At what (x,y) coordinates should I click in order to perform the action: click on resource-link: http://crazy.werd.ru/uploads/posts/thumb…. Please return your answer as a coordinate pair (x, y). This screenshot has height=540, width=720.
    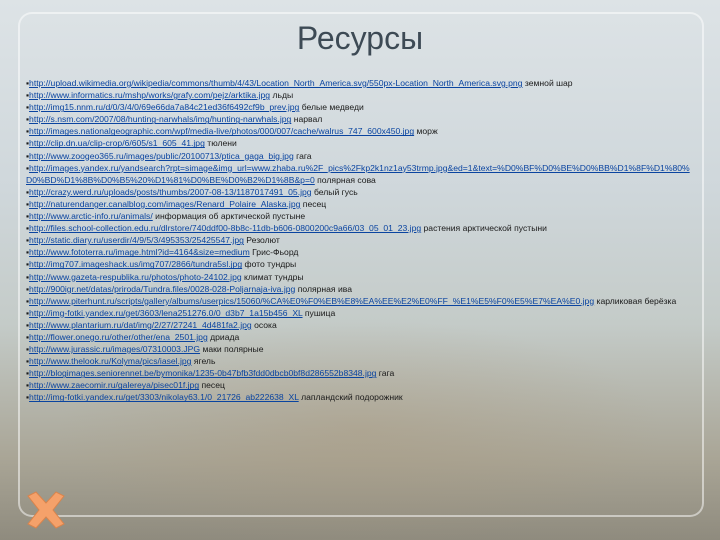
    Looking at the image, I should click on (170, 192).